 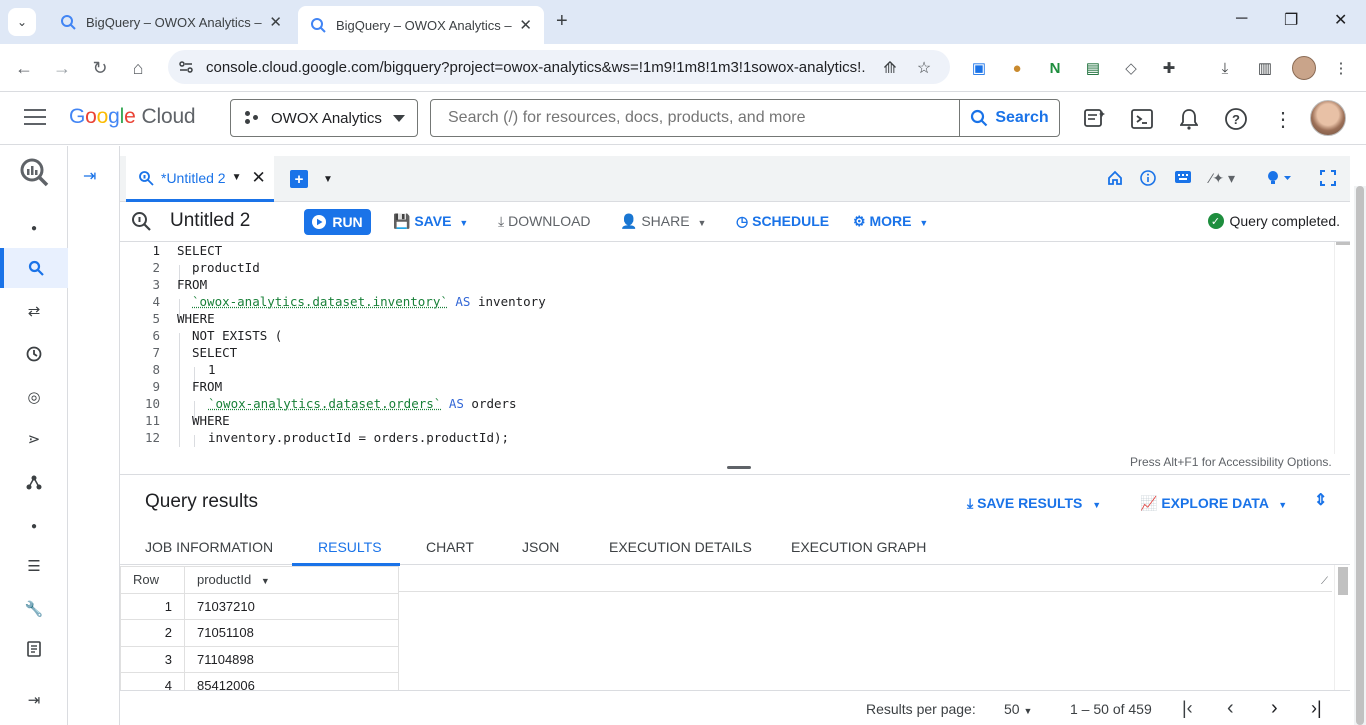 I want to click on new-query-plus-icon: +, so click(x=299, y=179).